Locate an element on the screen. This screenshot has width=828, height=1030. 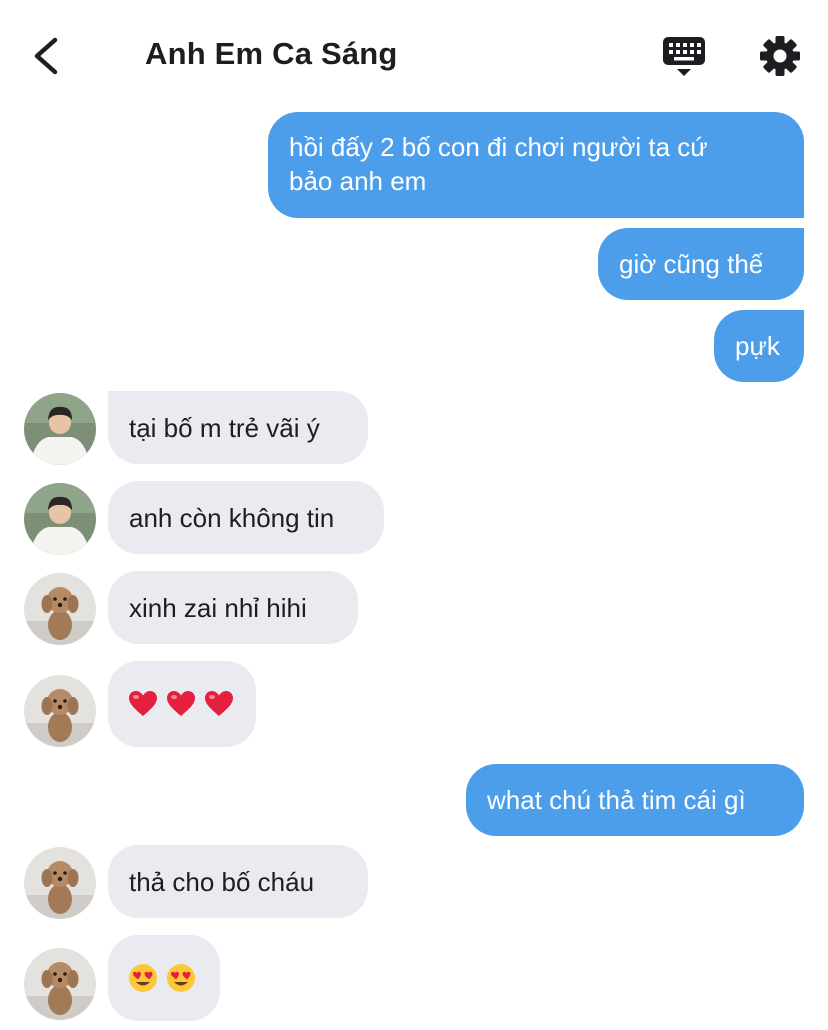
message-text: thả cho bố cháu is located at coordinates (222, 882).